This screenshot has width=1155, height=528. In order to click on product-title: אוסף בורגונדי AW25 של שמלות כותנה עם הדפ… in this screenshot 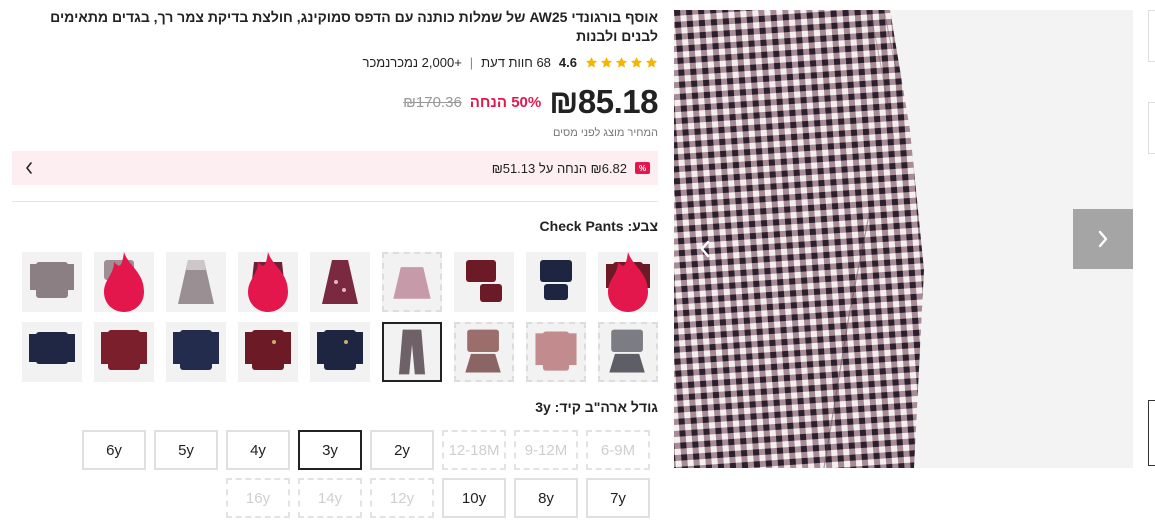, I will do `click(354, 26)`.